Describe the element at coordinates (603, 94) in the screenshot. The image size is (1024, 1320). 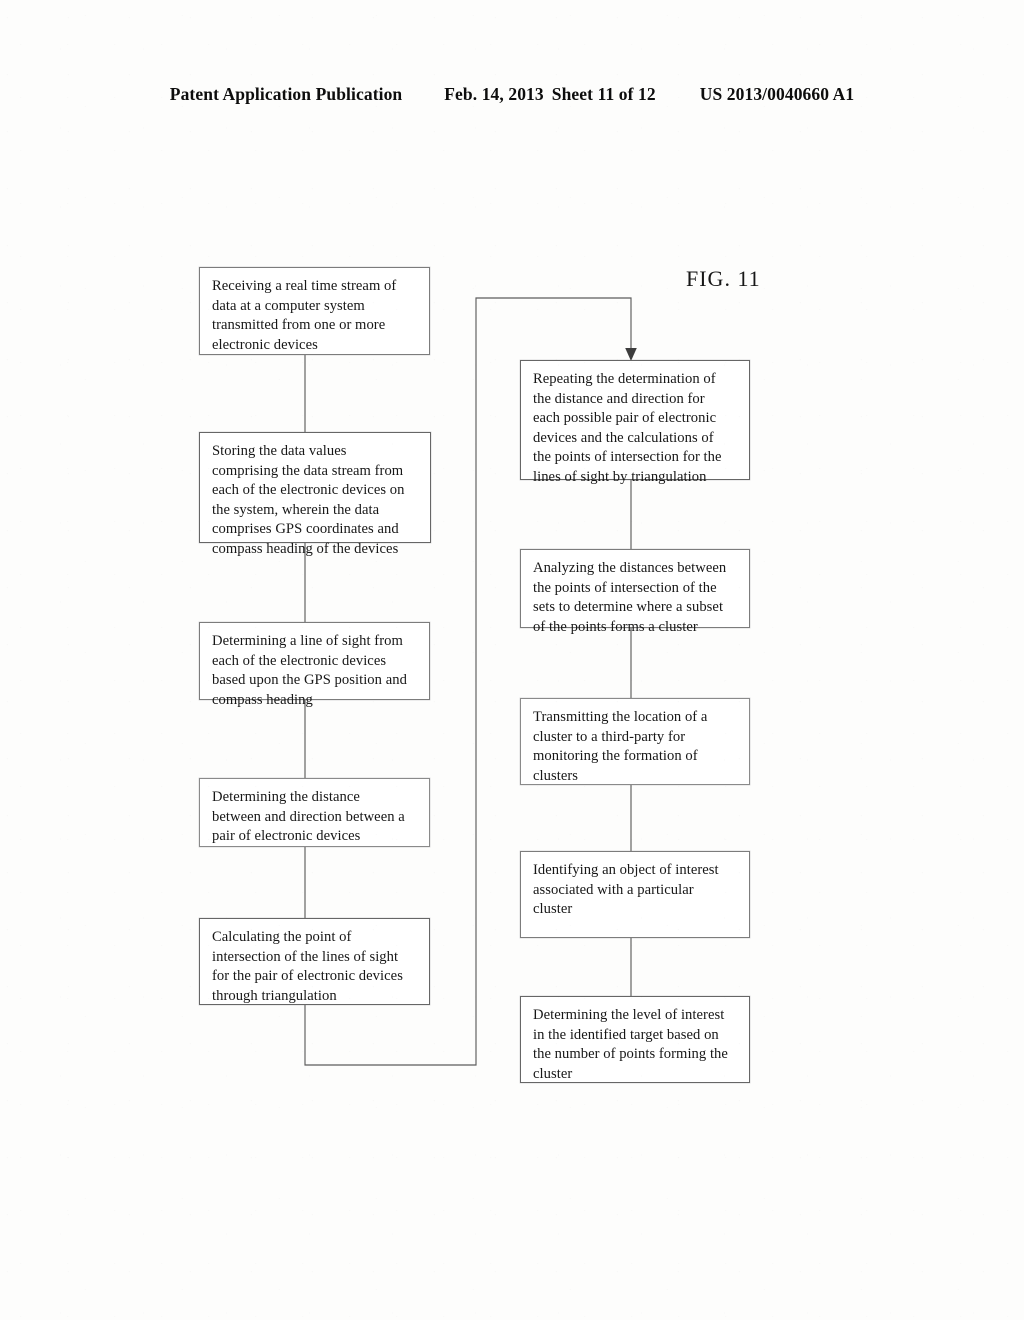
I see `header-sheet-label: Sheet 11 of 12` at that location.